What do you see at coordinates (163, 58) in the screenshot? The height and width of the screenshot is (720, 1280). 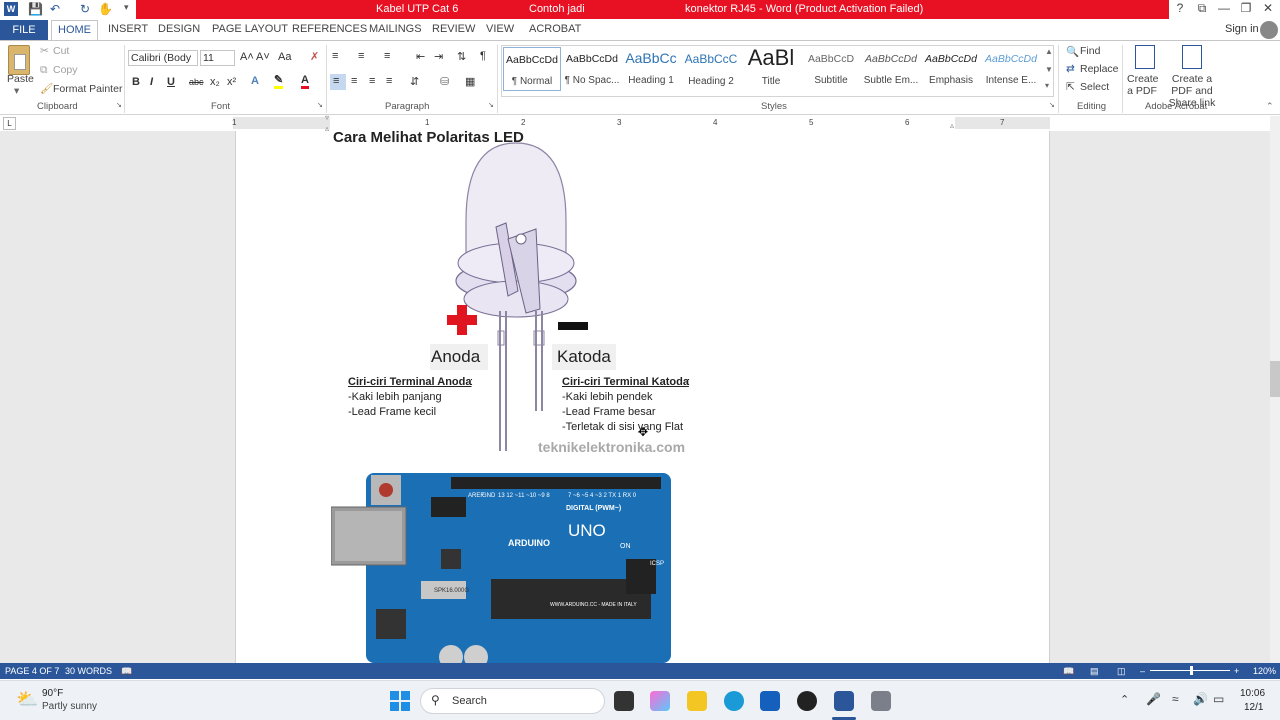 I see `font-name-field: Calibri (Body` at bounding box center [163, 58].